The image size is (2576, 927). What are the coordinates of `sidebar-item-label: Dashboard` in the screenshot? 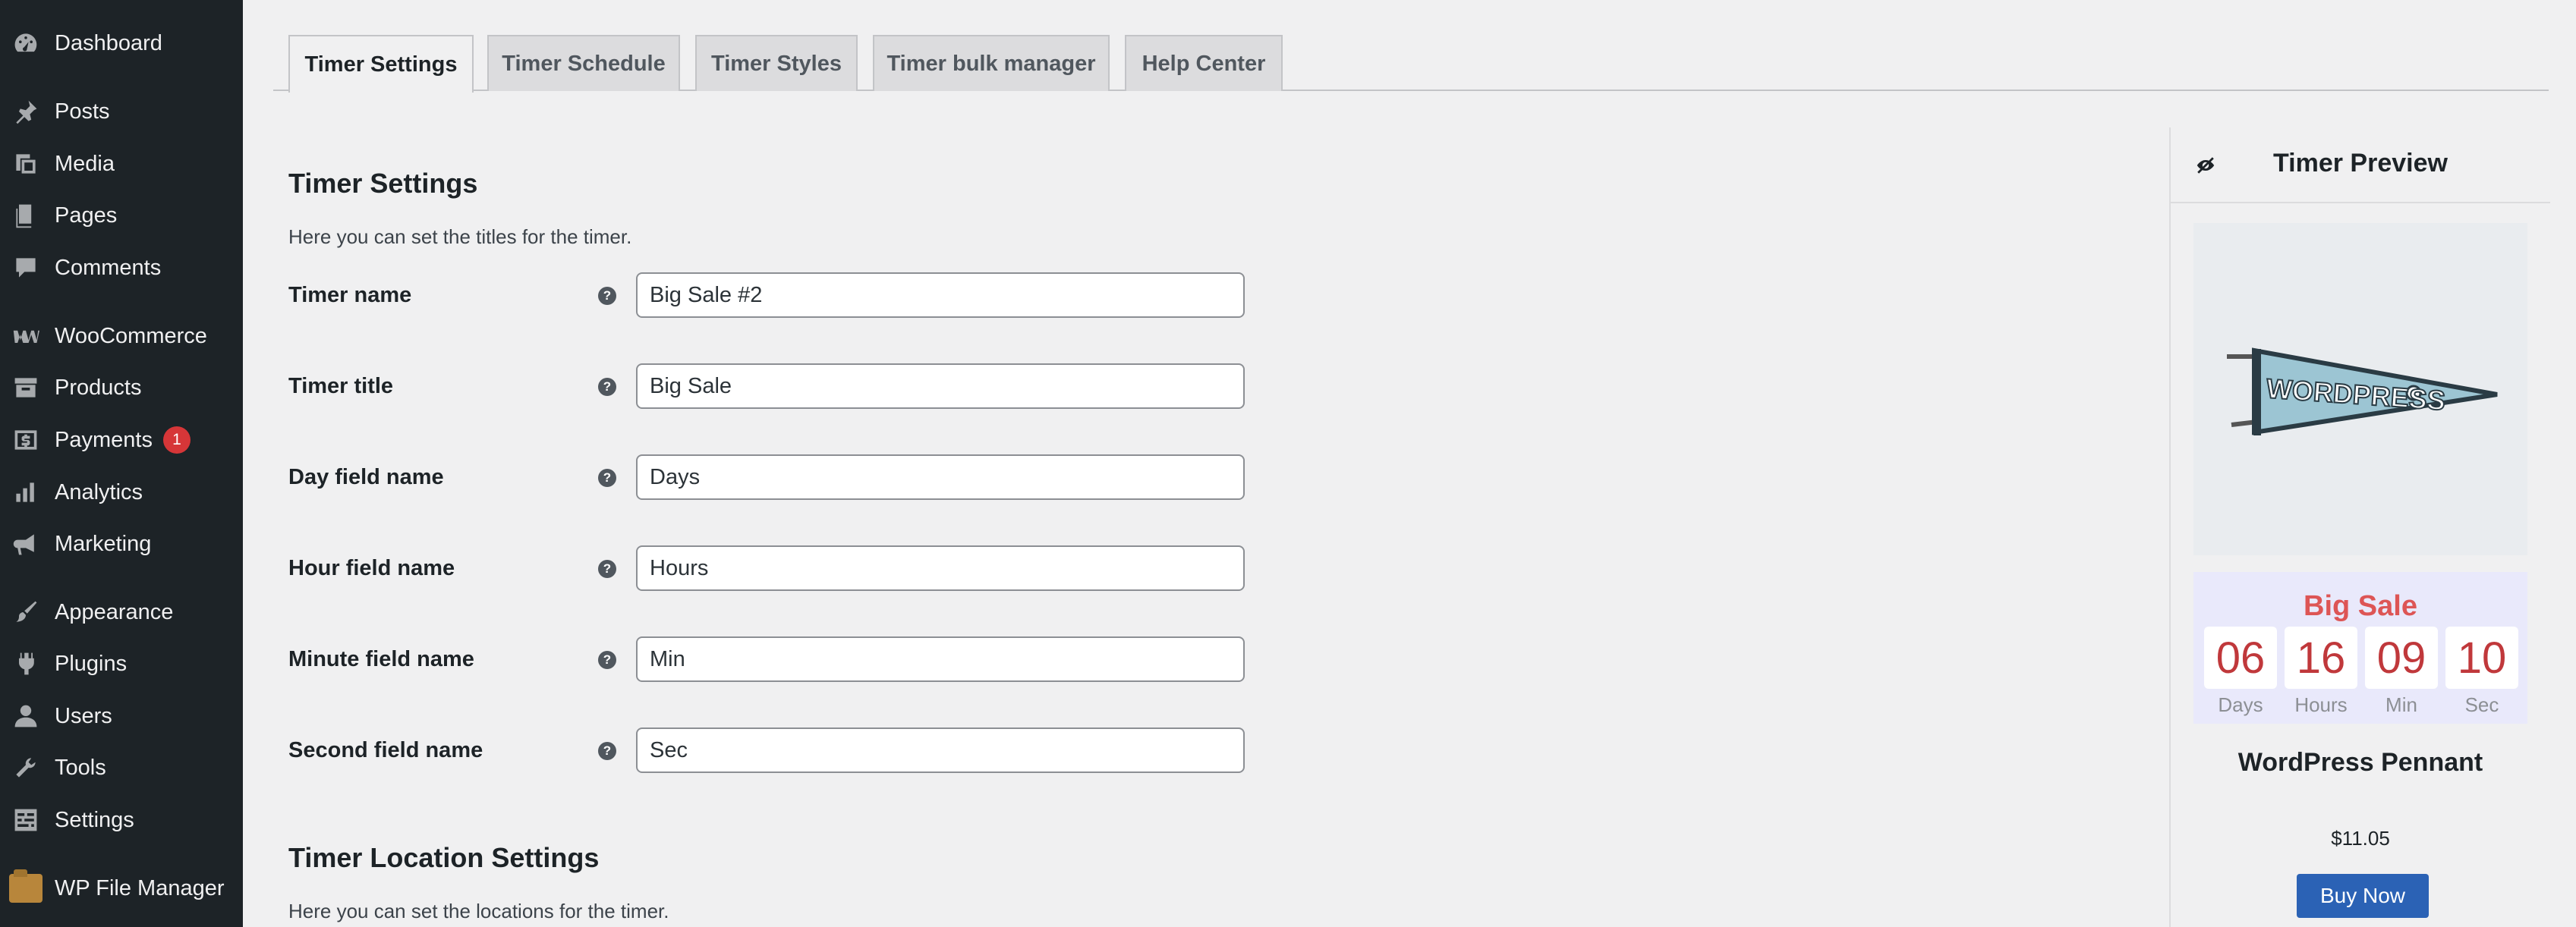 It's located at (108, 42).